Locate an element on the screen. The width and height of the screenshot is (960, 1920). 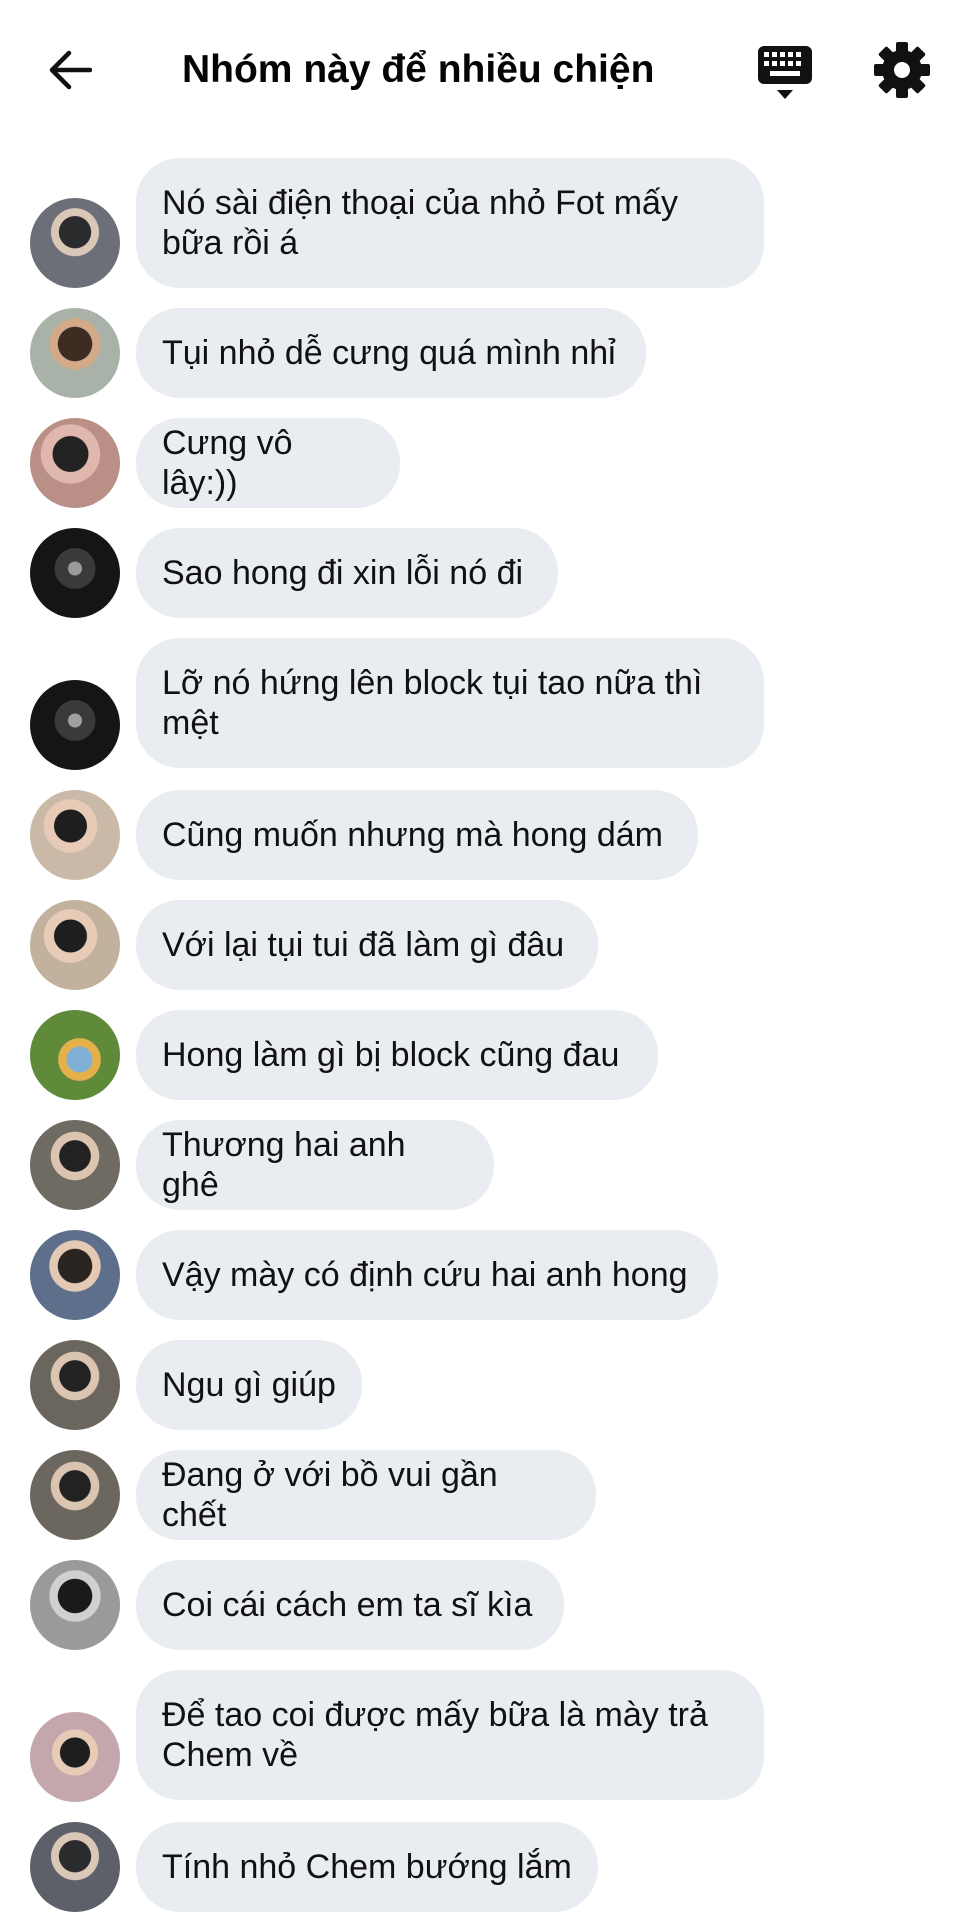
message-text: Cũng muốn nhưng mà hong dám is located at coordinates (412, 835).